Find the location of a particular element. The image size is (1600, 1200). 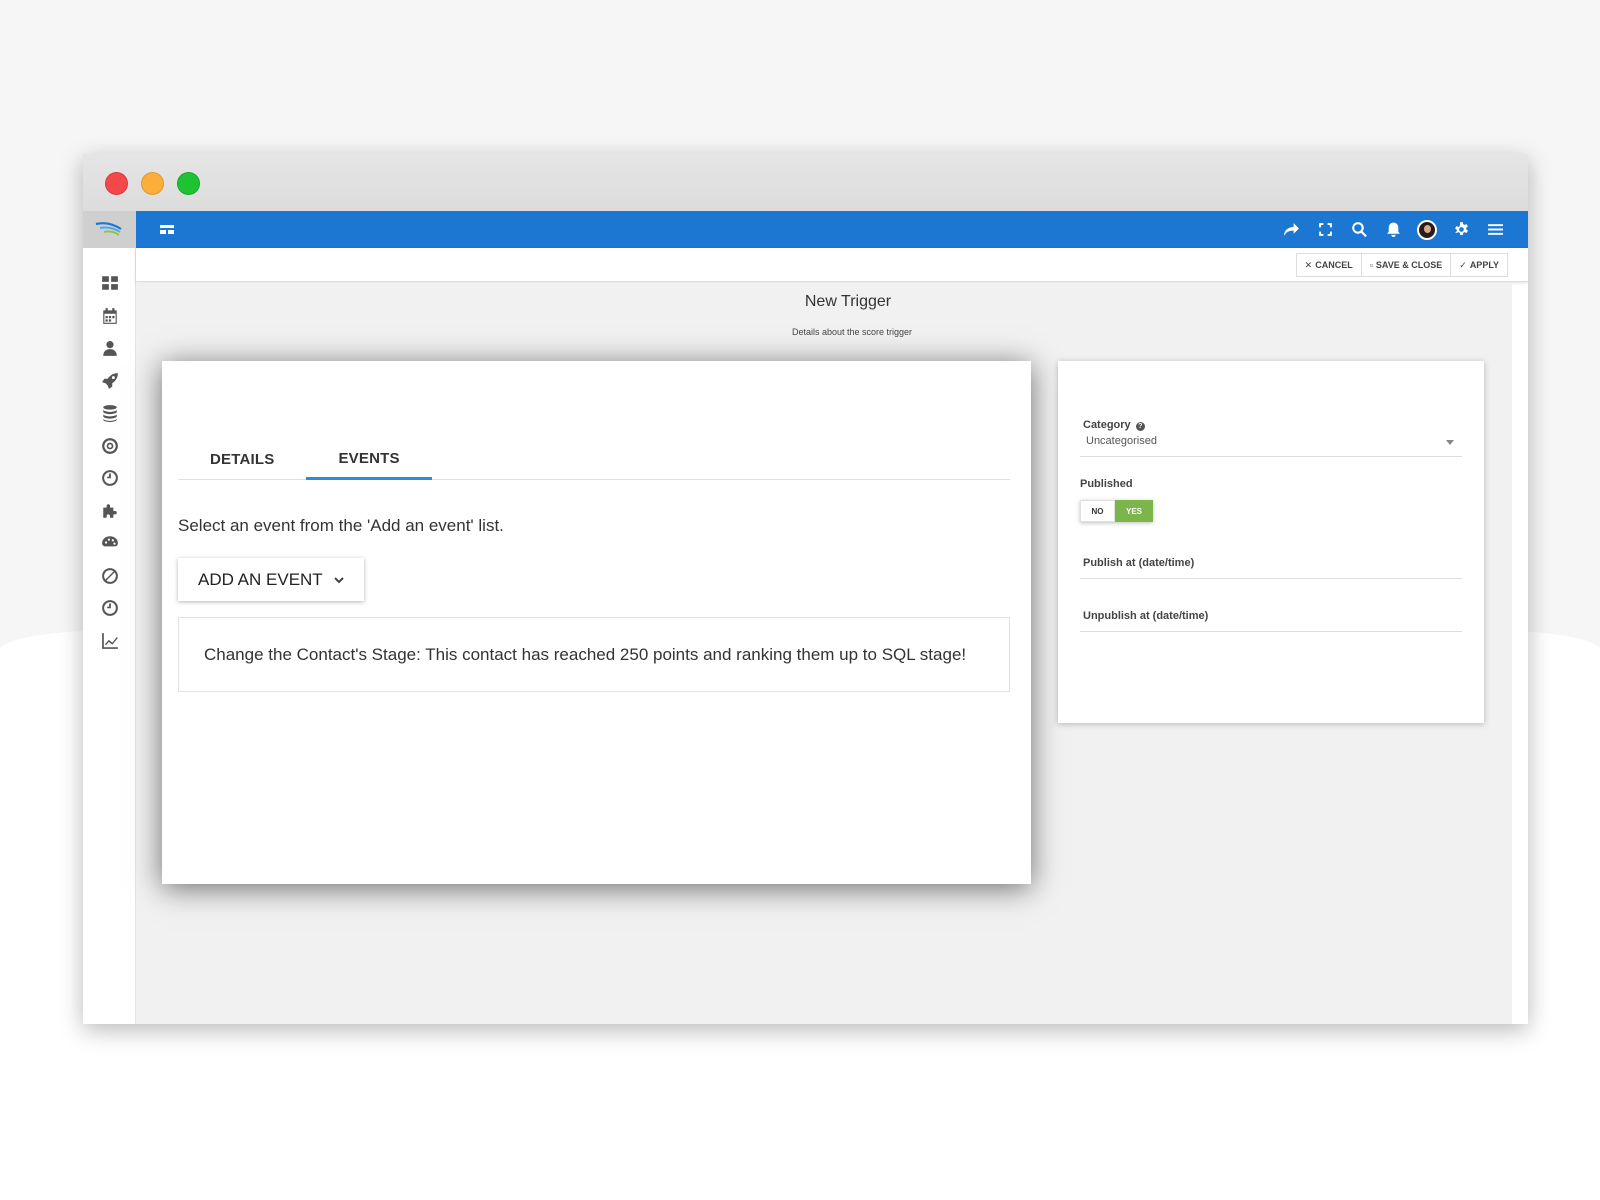

sidebar is located at coordinates (109, 617).